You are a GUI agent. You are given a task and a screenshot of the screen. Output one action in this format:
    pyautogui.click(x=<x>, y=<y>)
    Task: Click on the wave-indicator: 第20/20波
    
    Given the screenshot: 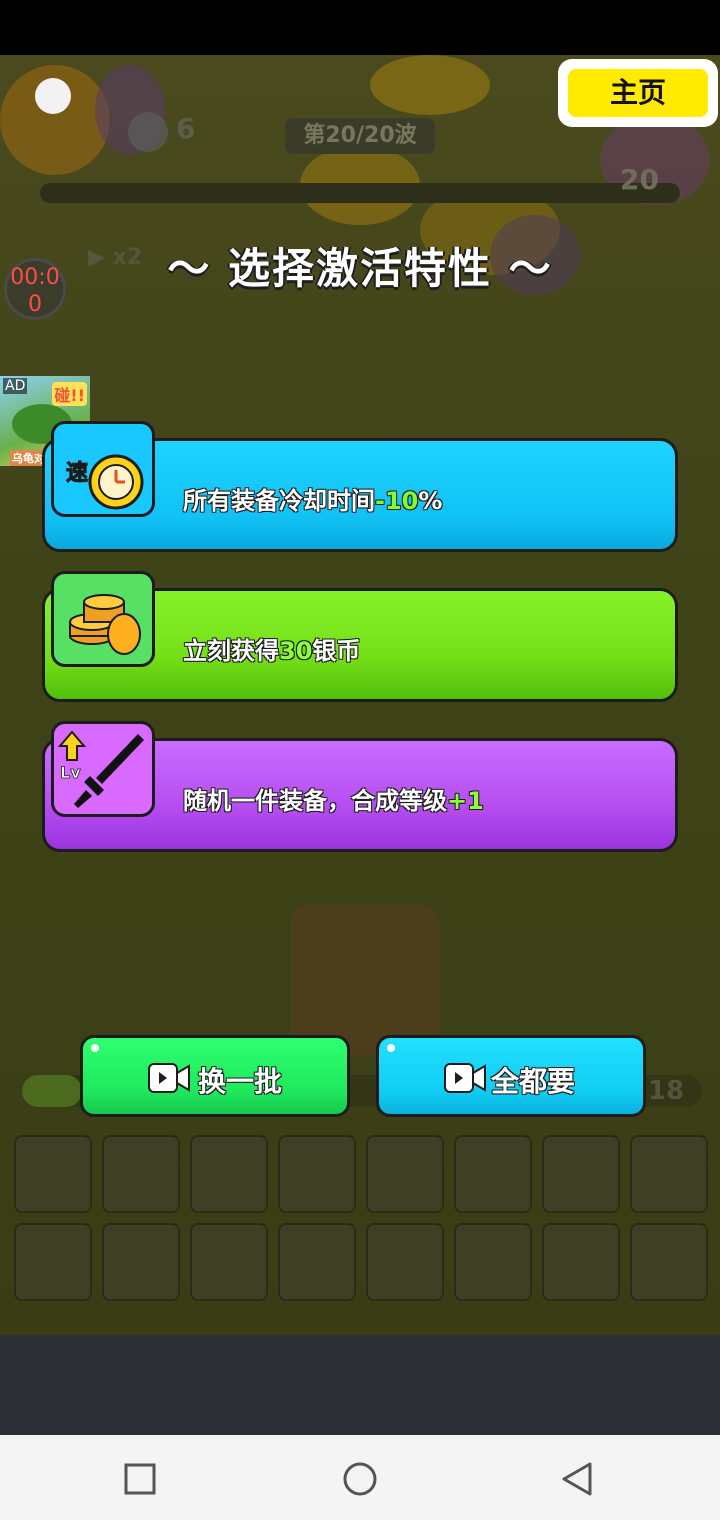 What is the action you would take?
    pyautogui.click(x=360, y=136)
    